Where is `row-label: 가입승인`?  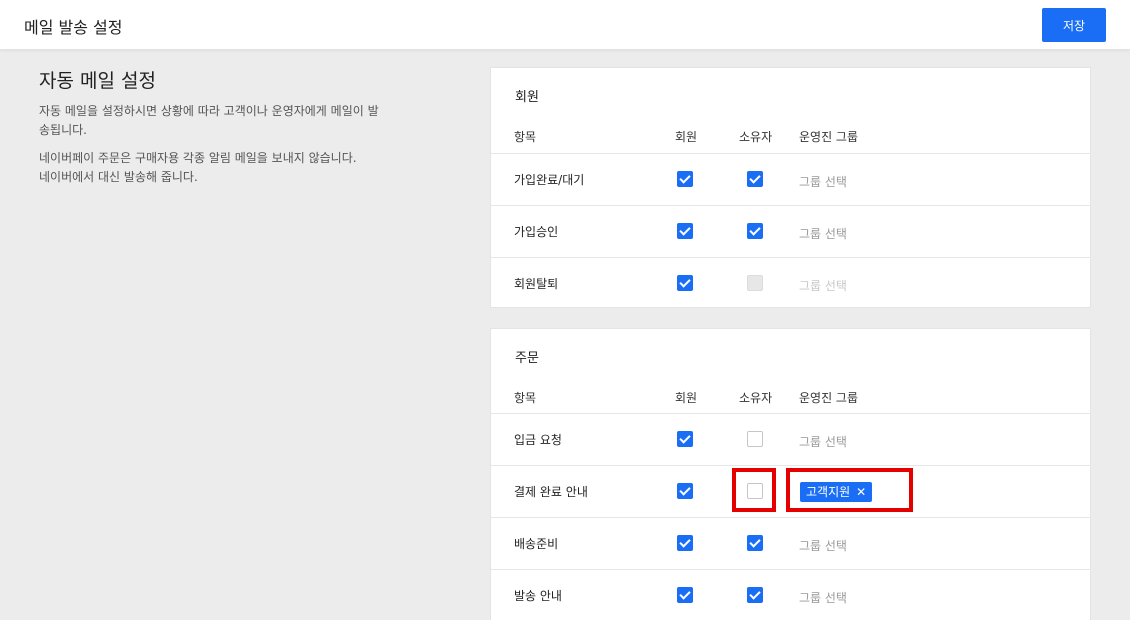 row-label: 가입승인 is located at coordinates (536, 232).